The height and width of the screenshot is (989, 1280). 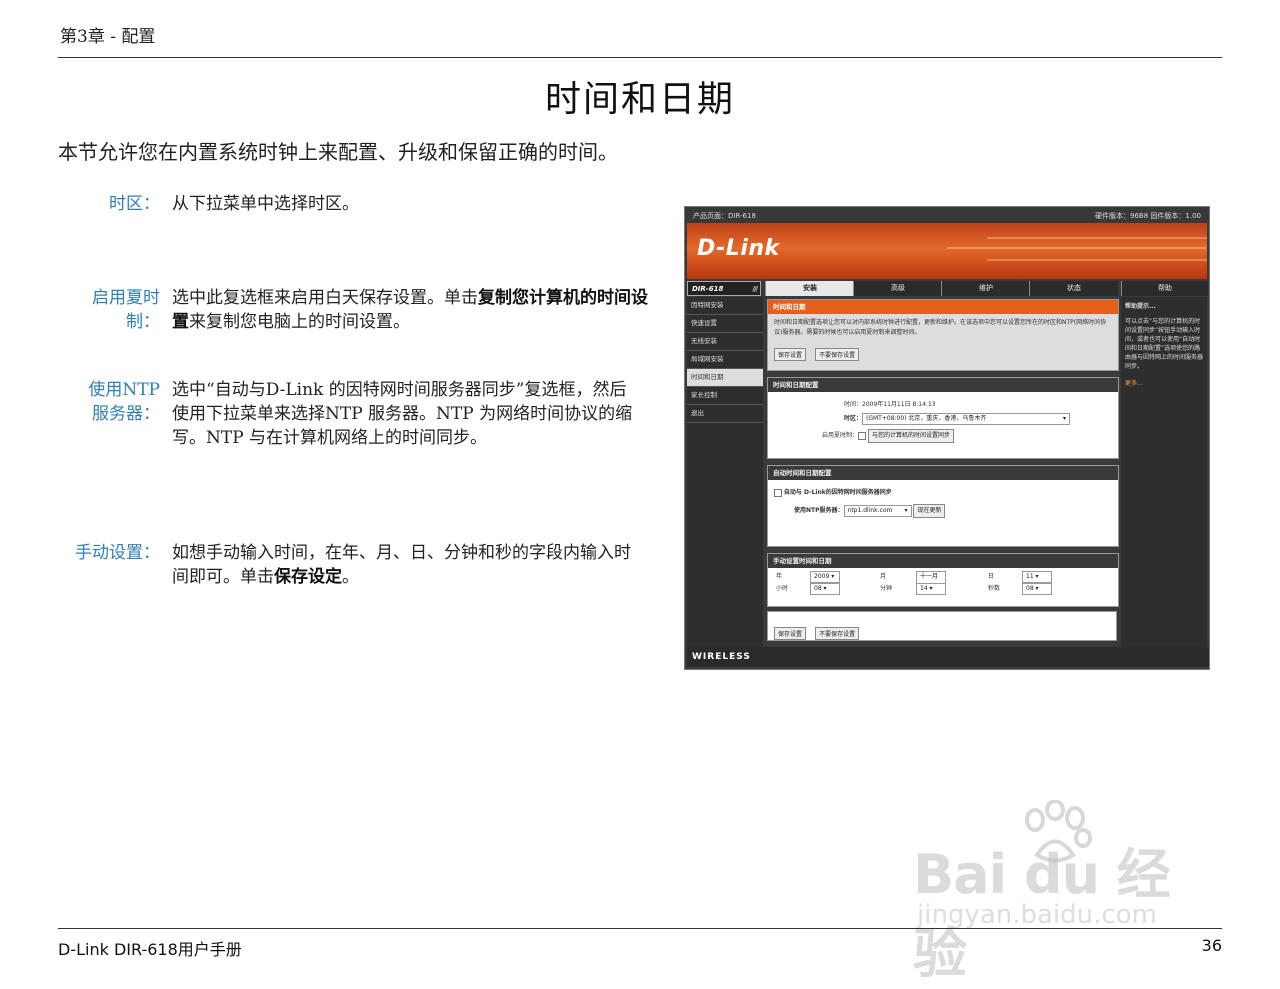 I want to click on product-page-label: 产品页面：DIR-618, so click(x=724, y=216).